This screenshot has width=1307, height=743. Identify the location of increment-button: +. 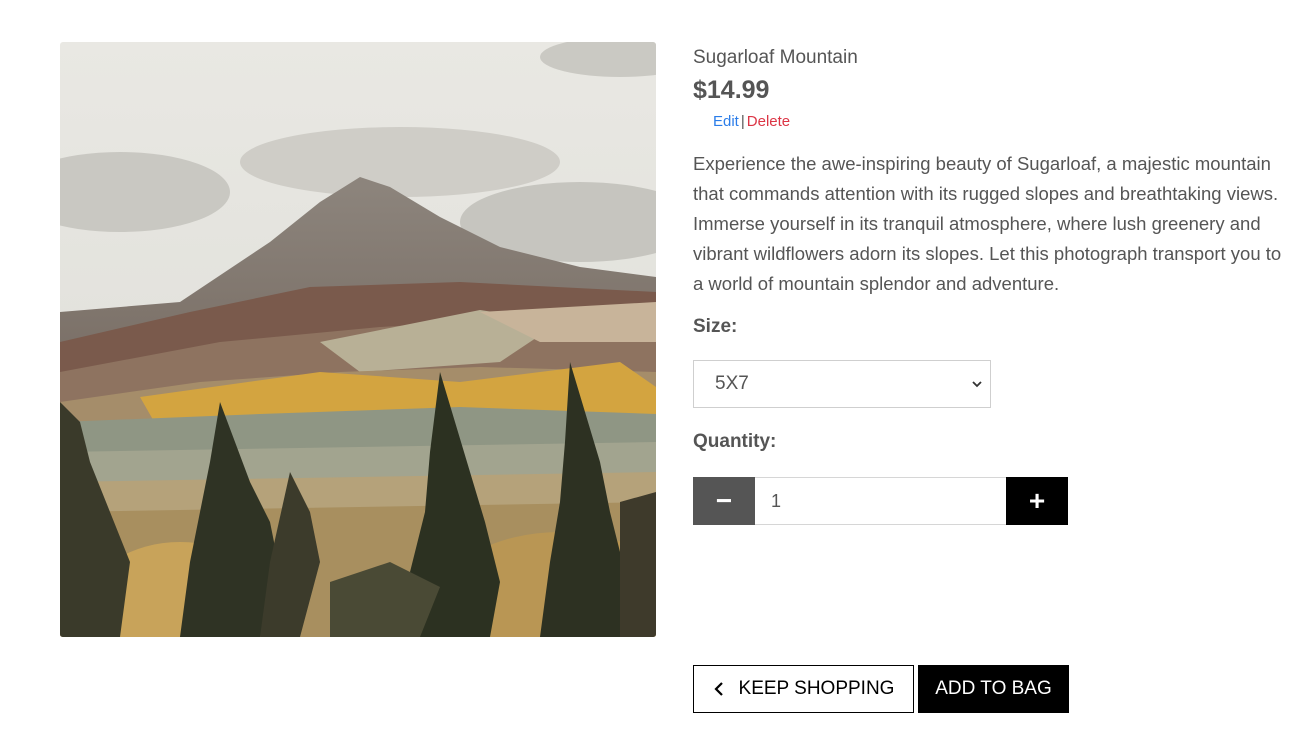
(1037, 501).